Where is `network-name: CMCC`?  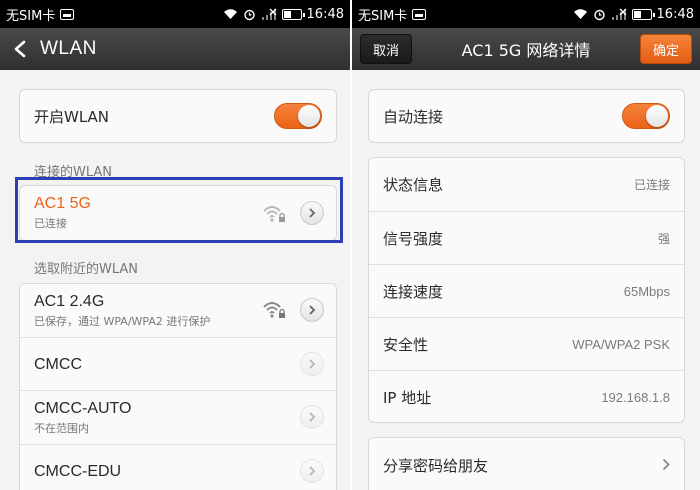
network-name: CMCC is located at coordinates (58, 364).